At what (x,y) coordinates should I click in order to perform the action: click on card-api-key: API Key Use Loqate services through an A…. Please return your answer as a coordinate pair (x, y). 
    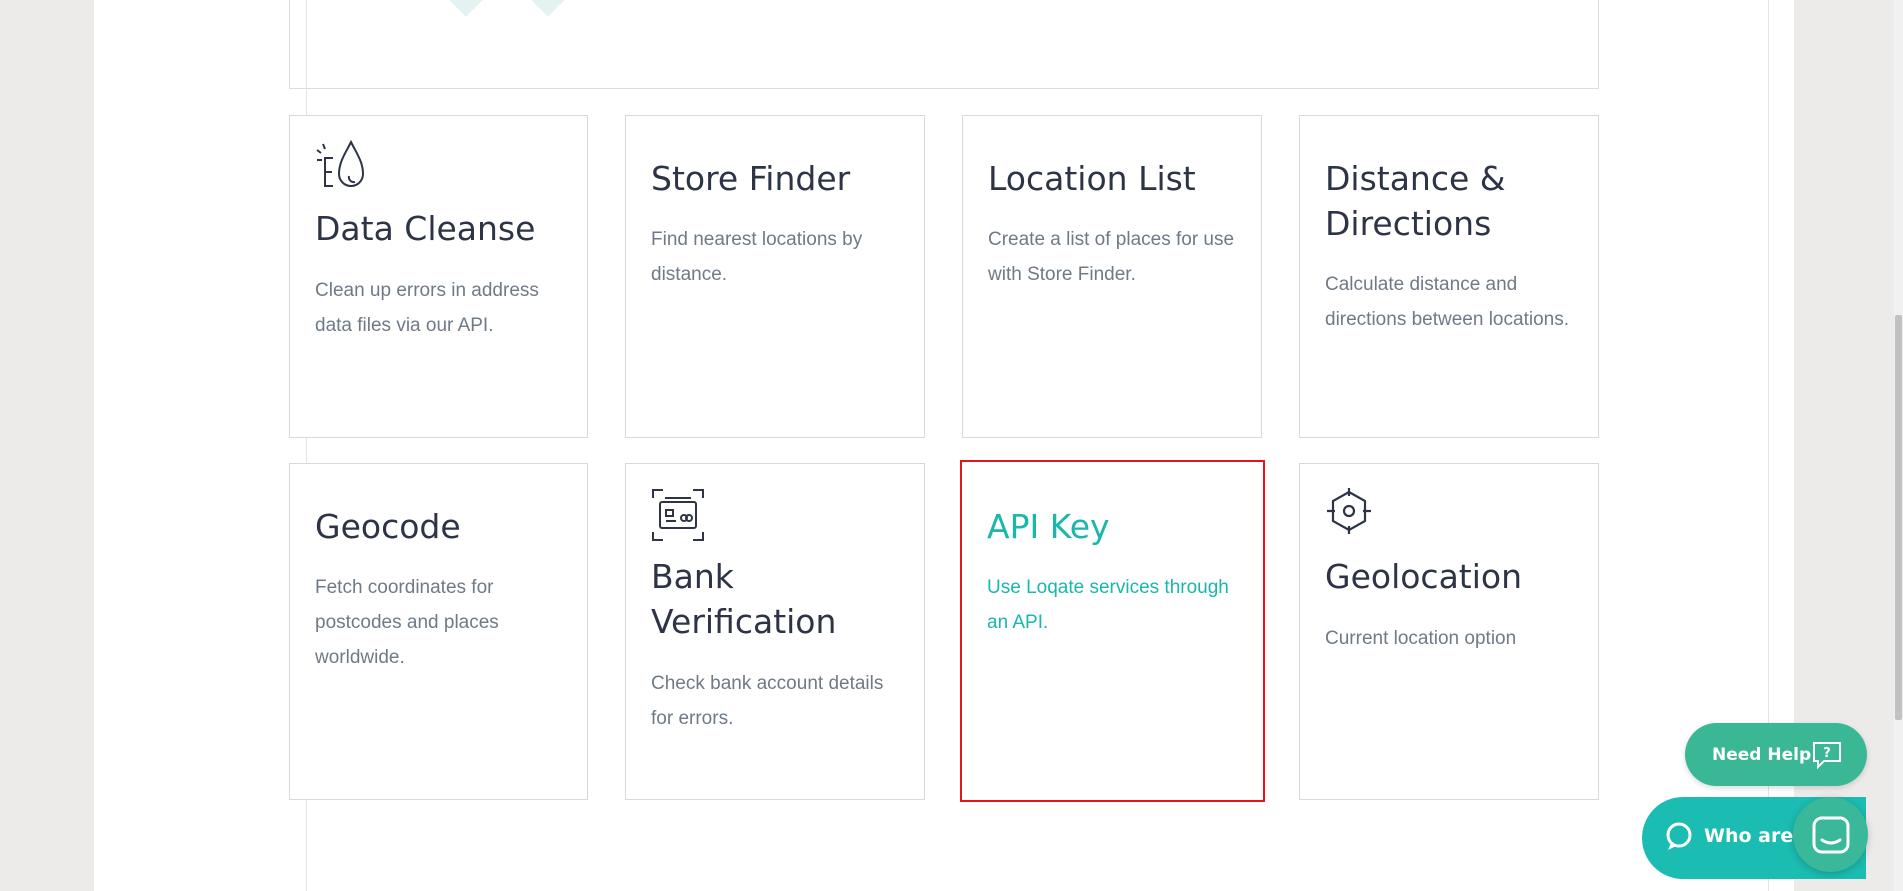
    Looking at the image, I should click on (1112, 631).